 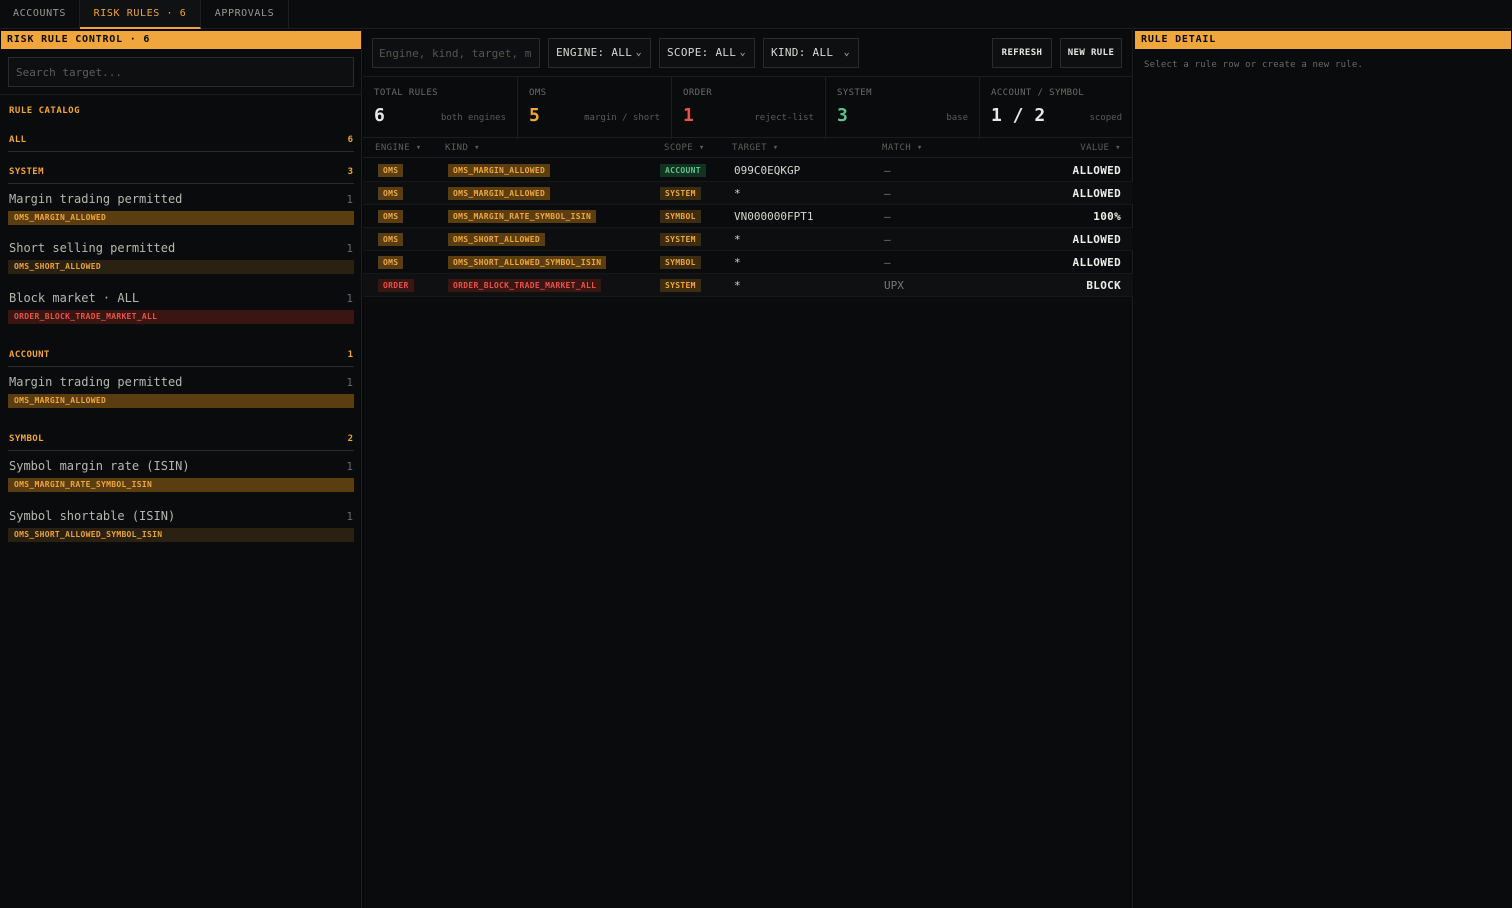 What do you see at coordinates (1100, 148) in the screenshot?
I see `col-value: VALUE ▾` at bounding box center [1100, 148].